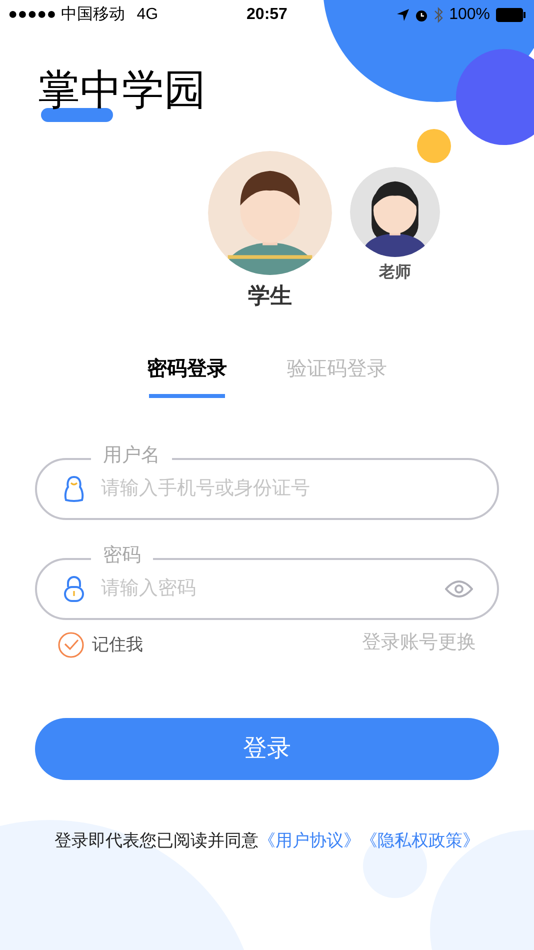 The image size is (534, 950). What do you see at coordinates (270, 231) in the screenshot?
I see `role-button: 学生` at bounding box center [270, 231].